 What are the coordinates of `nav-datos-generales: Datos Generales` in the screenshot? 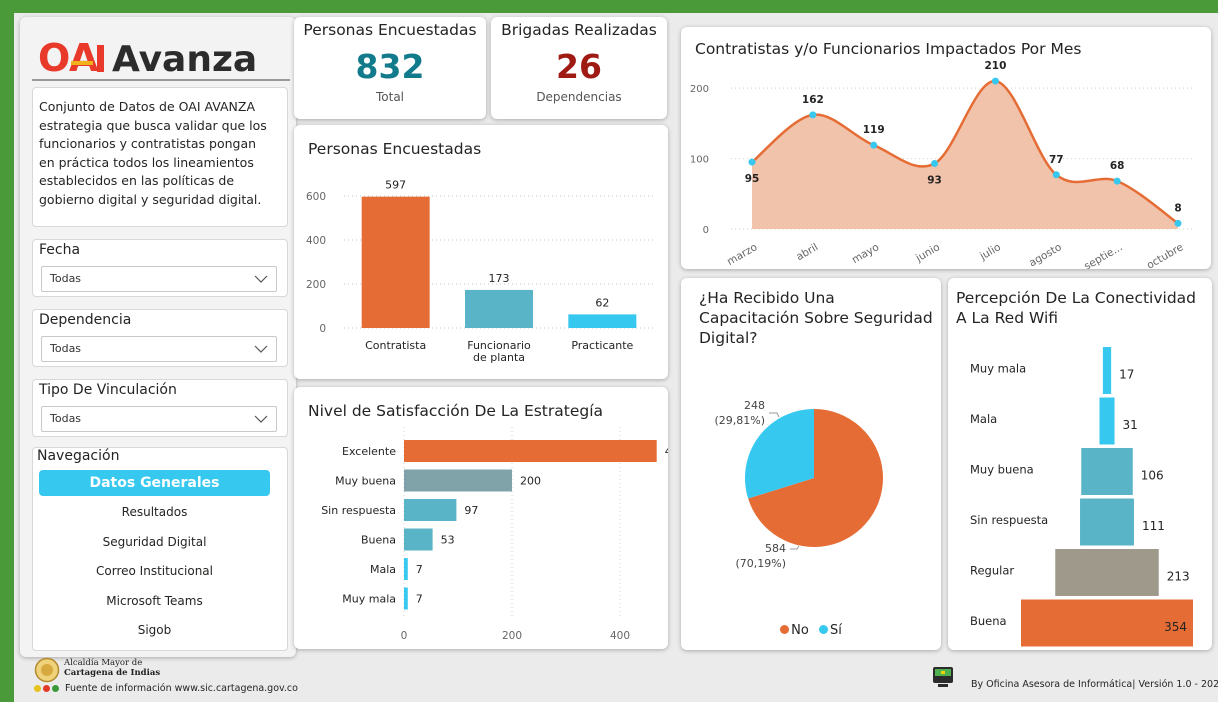 It's located at (154, 483).